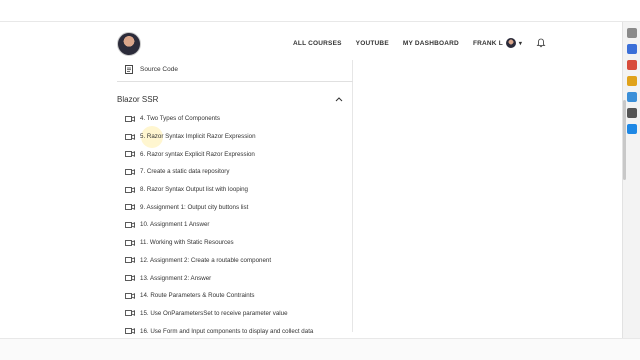 The width and height of the screenshot is (640, 360). Describe the element at coordinates (129, 69) in the screenshot. I see `document-icon` at that location.